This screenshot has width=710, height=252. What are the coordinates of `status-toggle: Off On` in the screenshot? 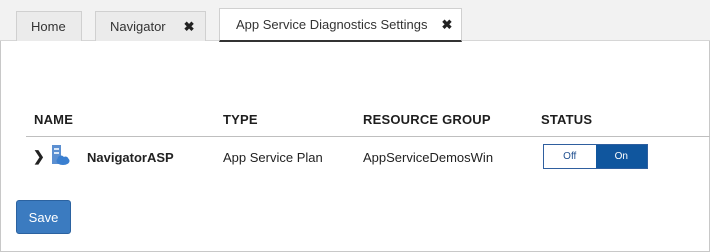 It's located at (595, 156).